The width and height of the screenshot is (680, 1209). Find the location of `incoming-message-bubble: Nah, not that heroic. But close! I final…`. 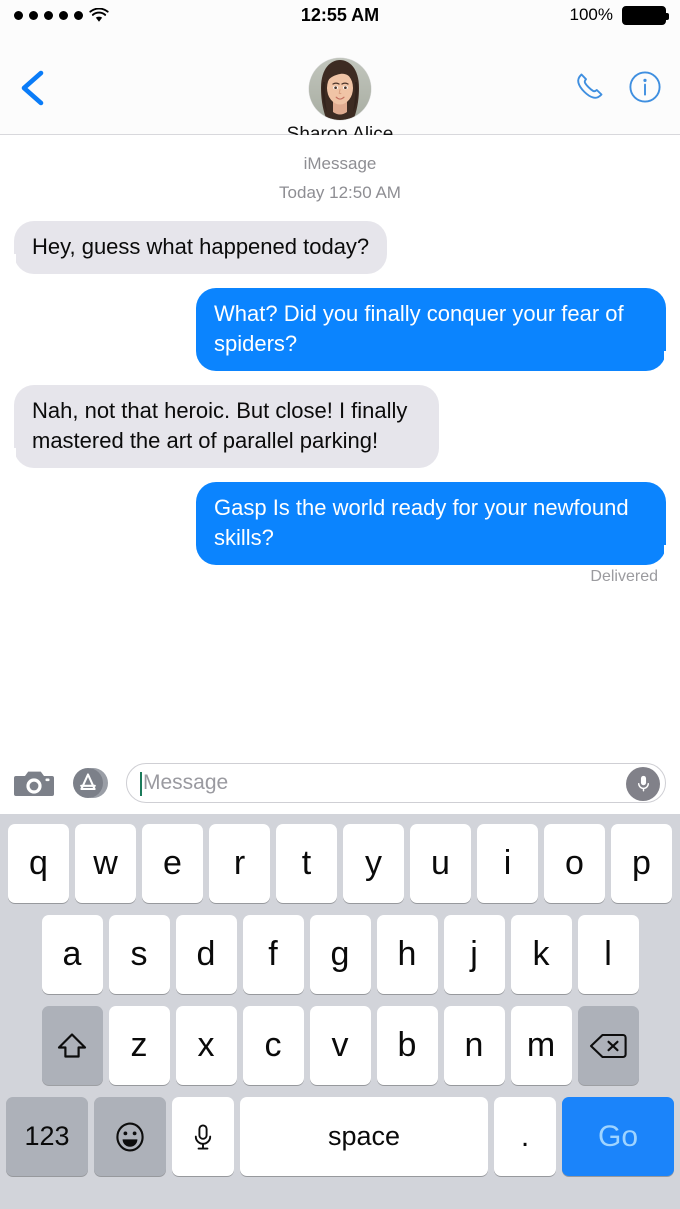

incoming-message-bubble: Nah, not that heroic. But close! I final… is located at coordinates (222, 426).